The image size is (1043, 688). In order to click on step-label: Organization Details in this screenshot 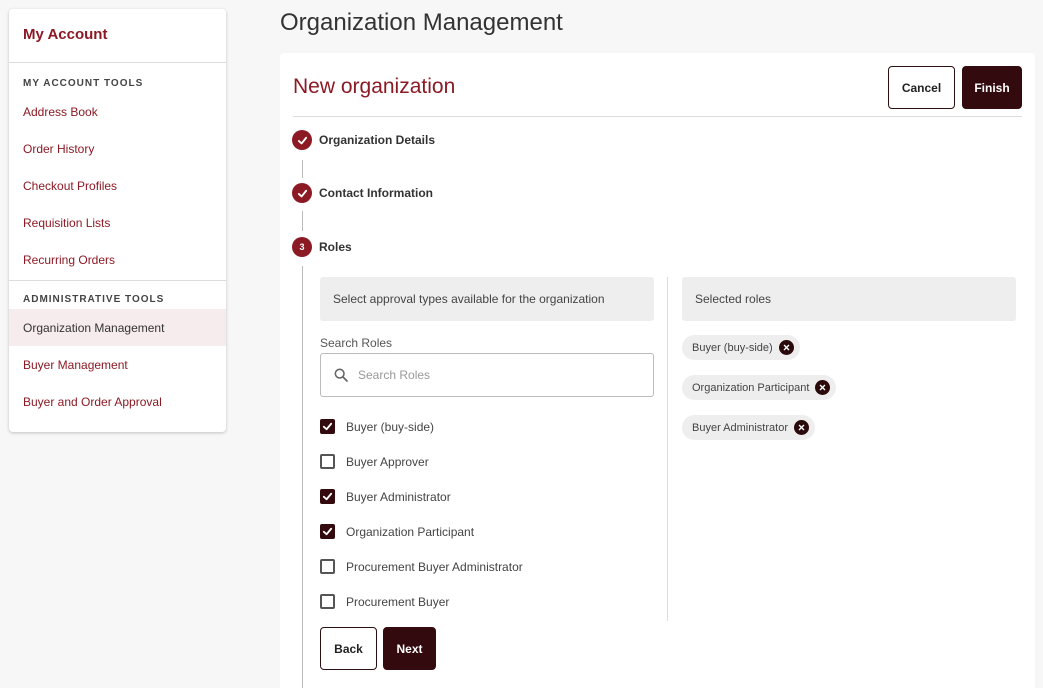, I will do `click(377, 140)`.